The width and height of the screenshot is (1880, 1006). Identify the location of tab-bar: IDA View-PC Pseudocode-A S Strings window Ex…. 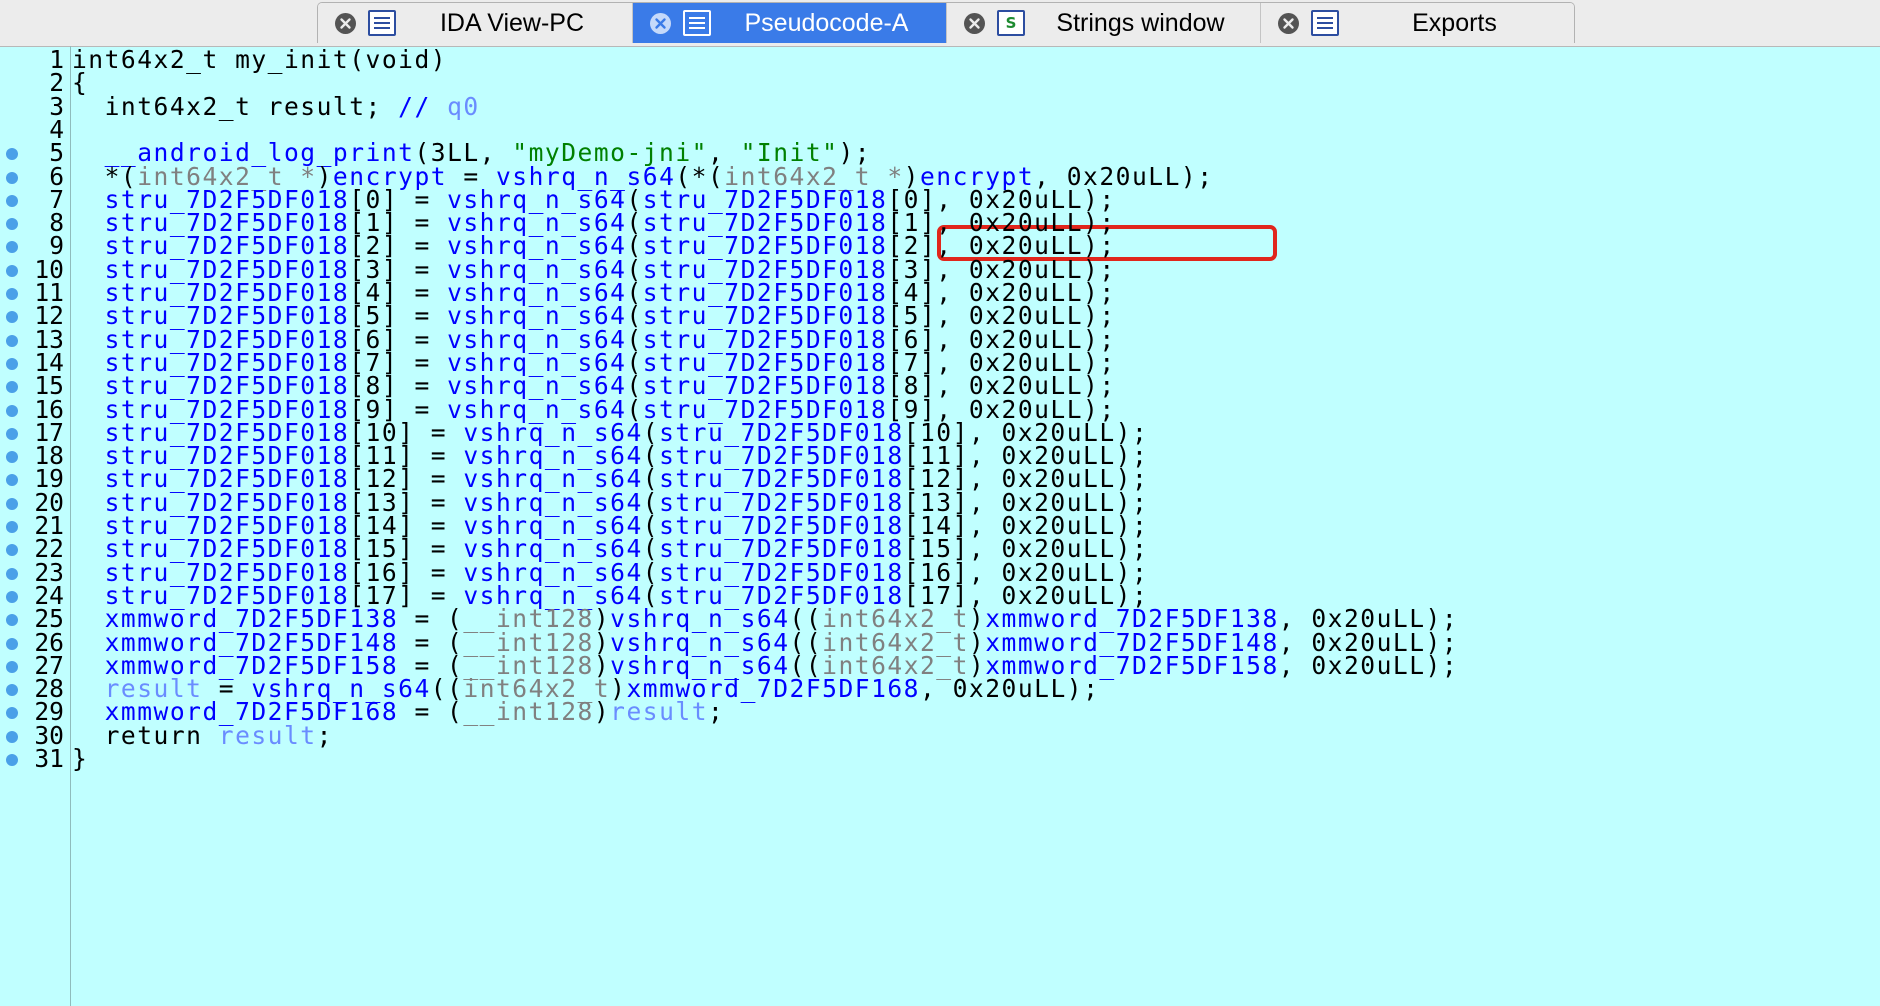
(940, 23).